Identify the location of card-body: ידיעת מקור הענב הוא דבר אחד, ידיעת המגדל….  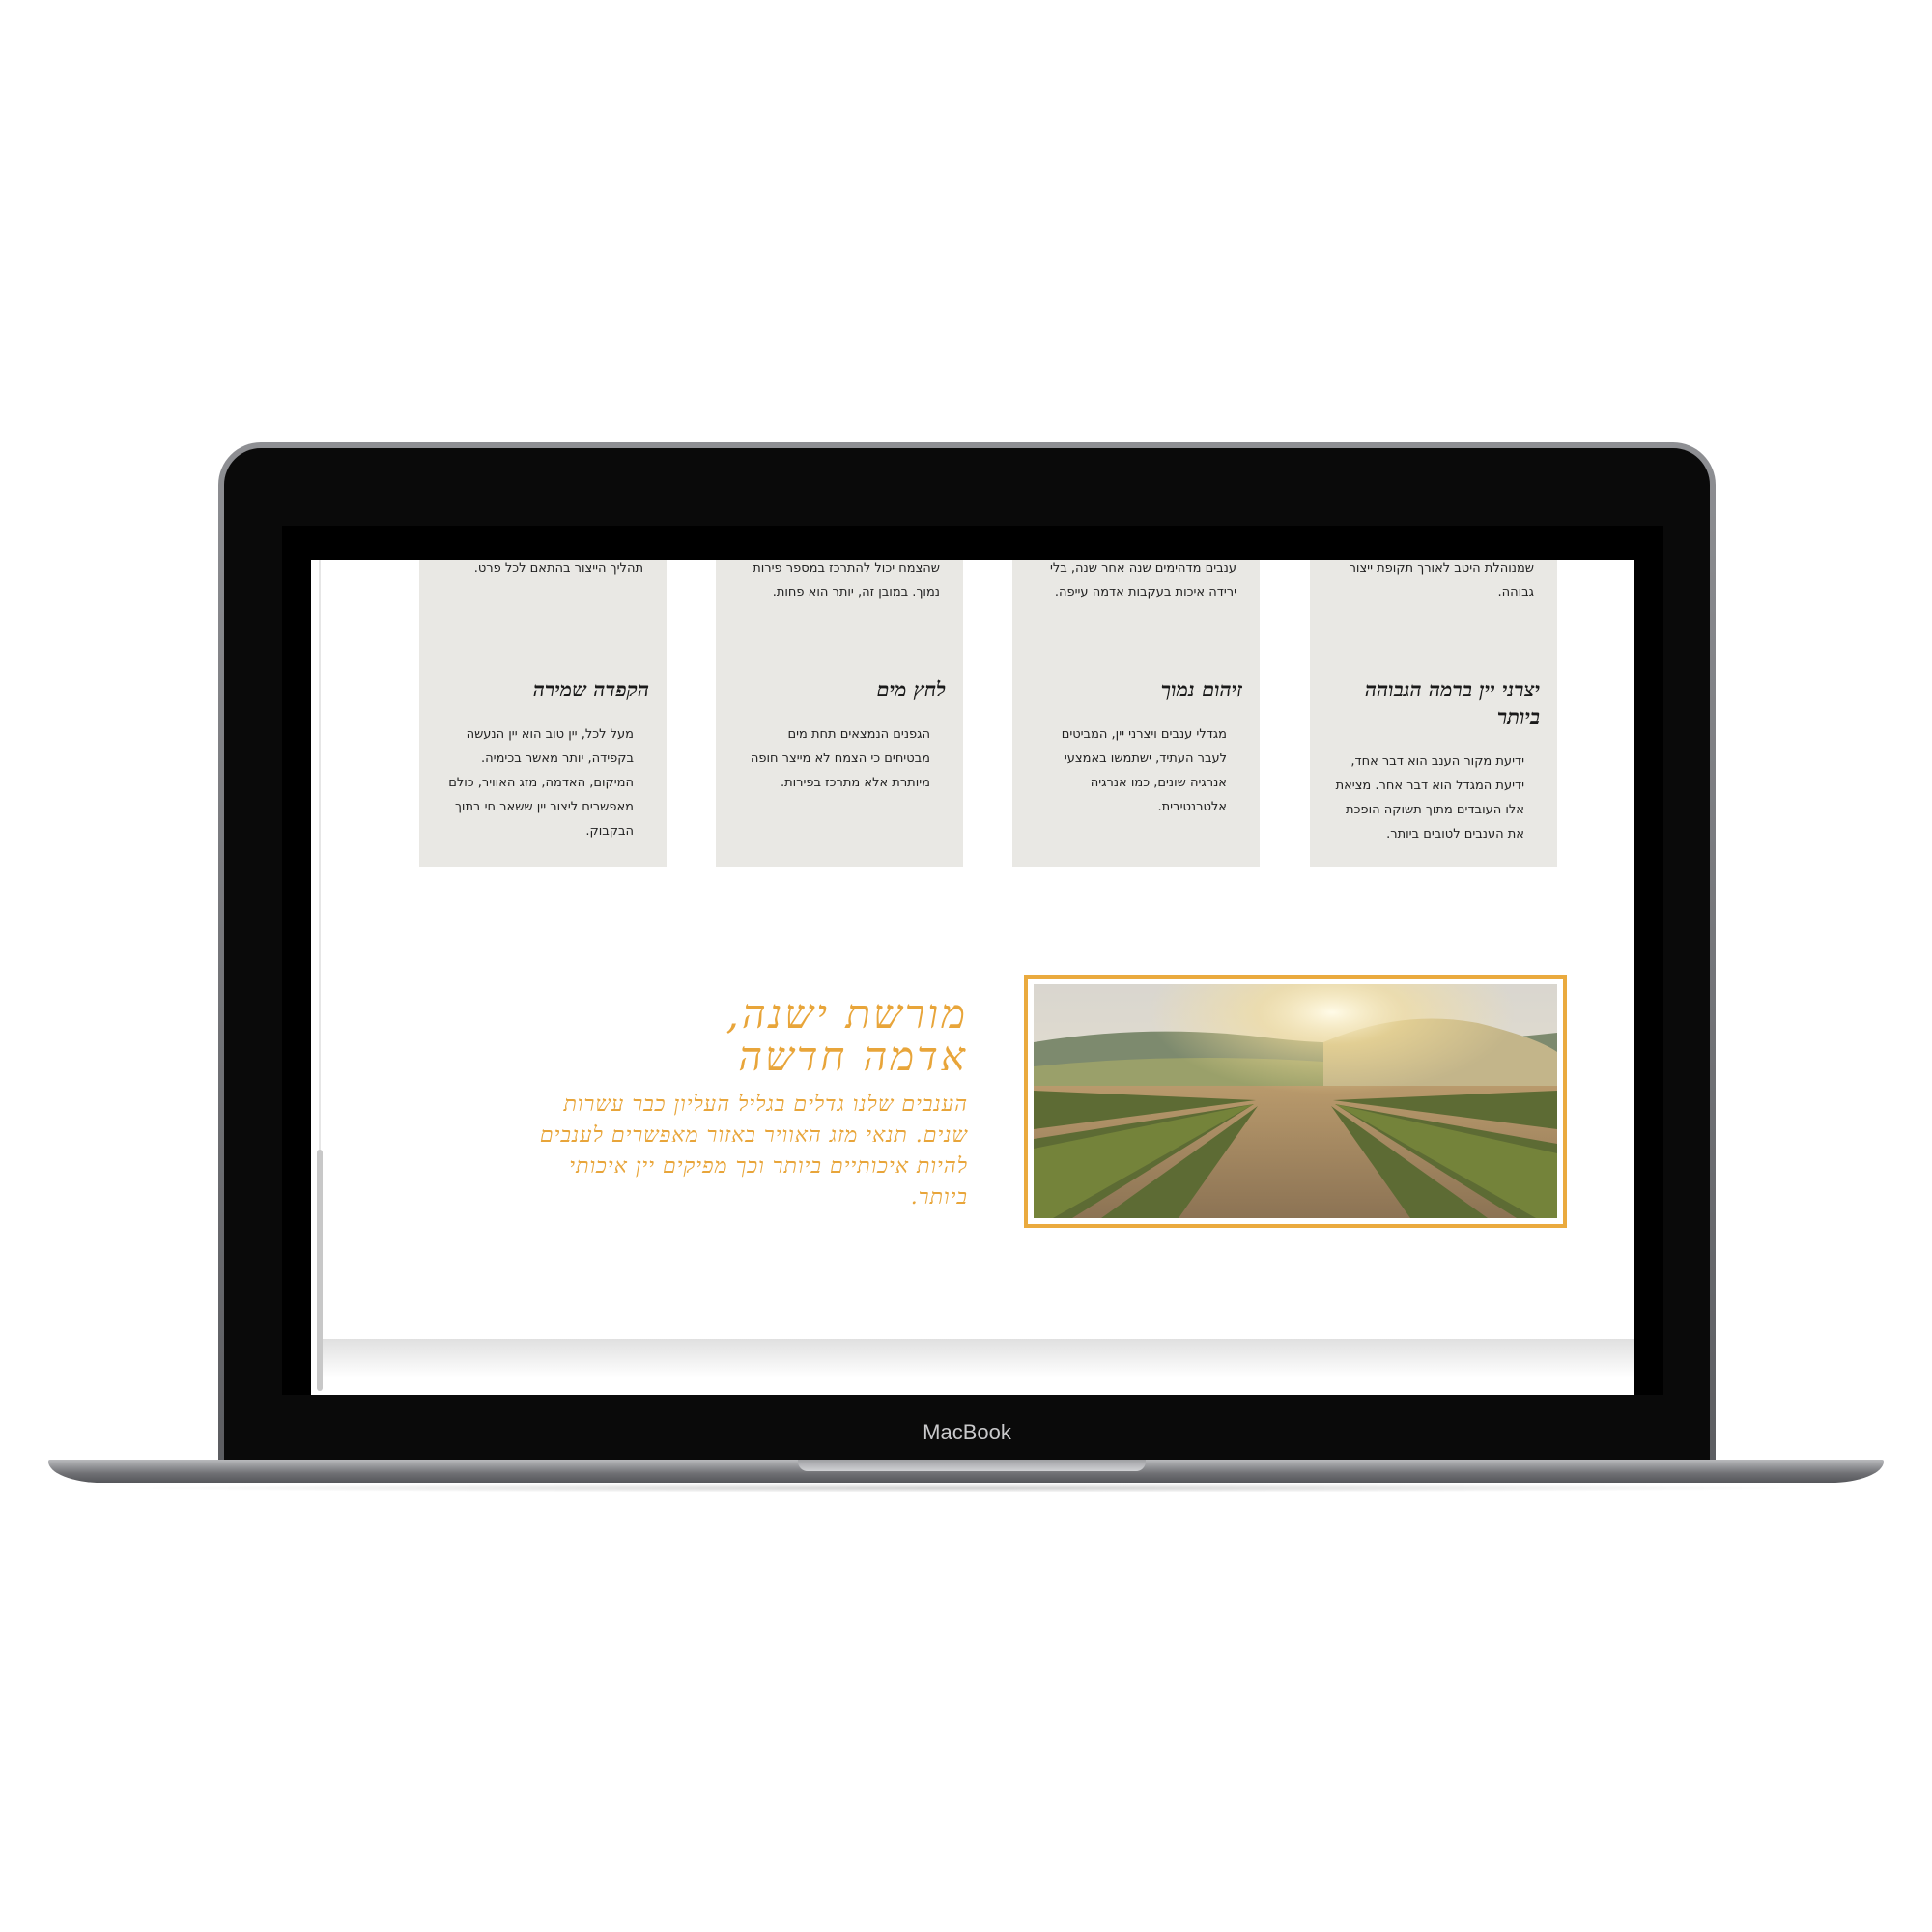
(1429, 797).